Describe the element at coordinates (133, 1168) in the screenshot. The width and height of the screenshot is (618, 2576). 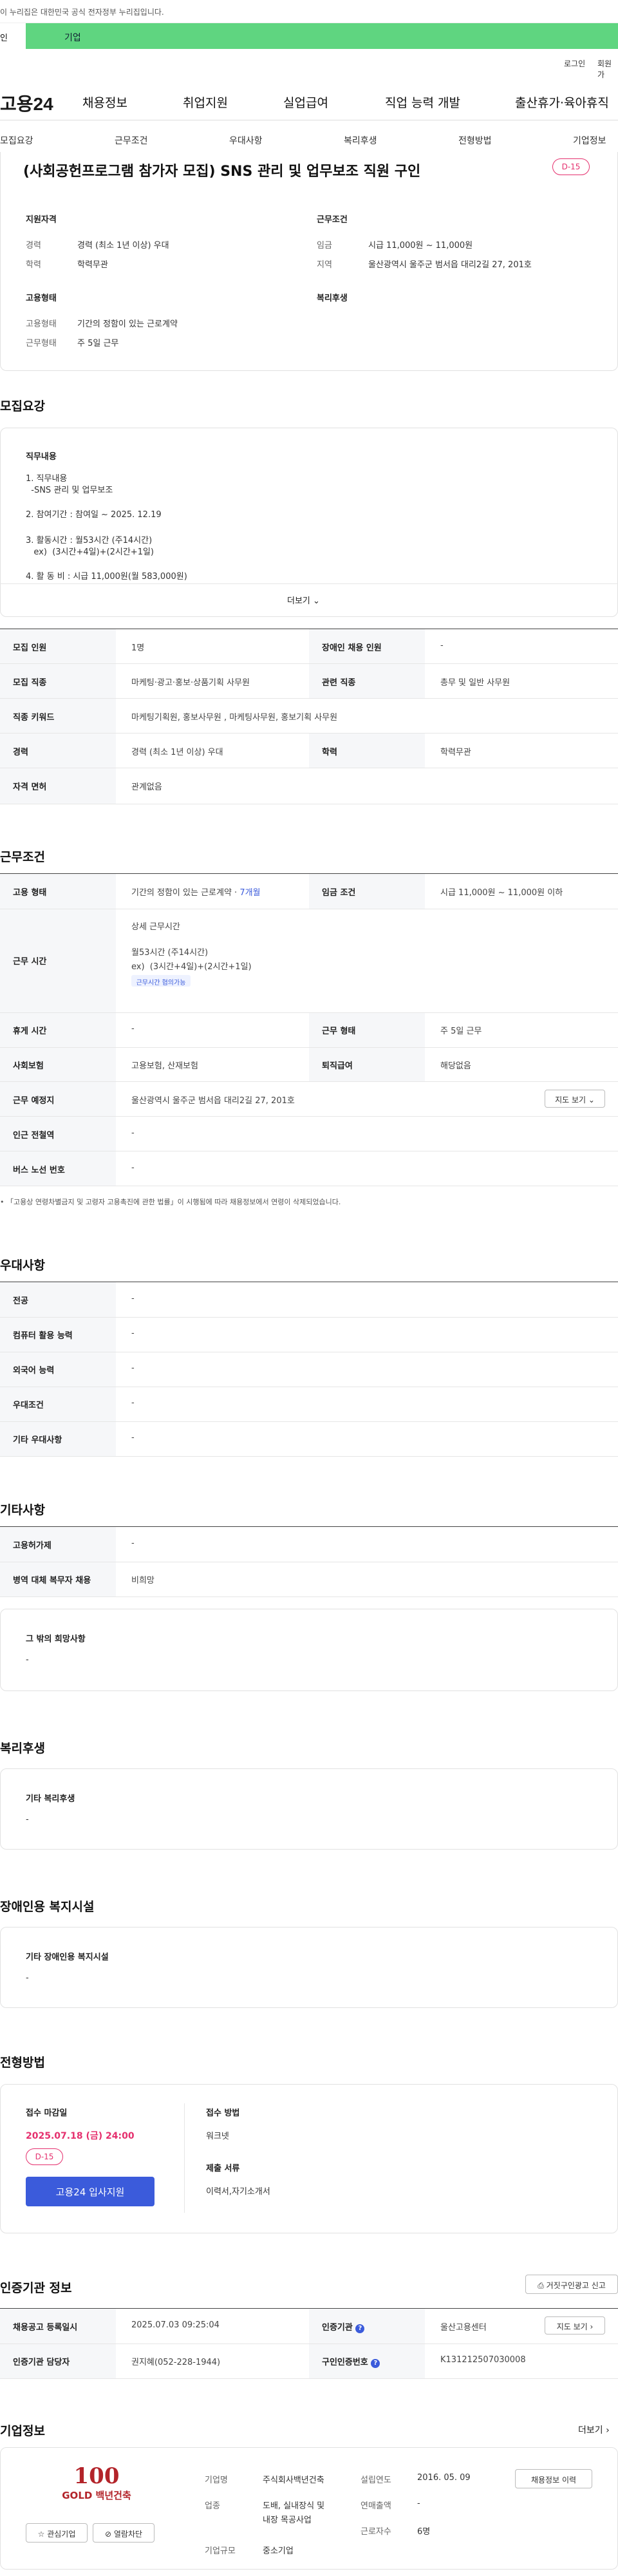
I see `td-bus: -` at that location.